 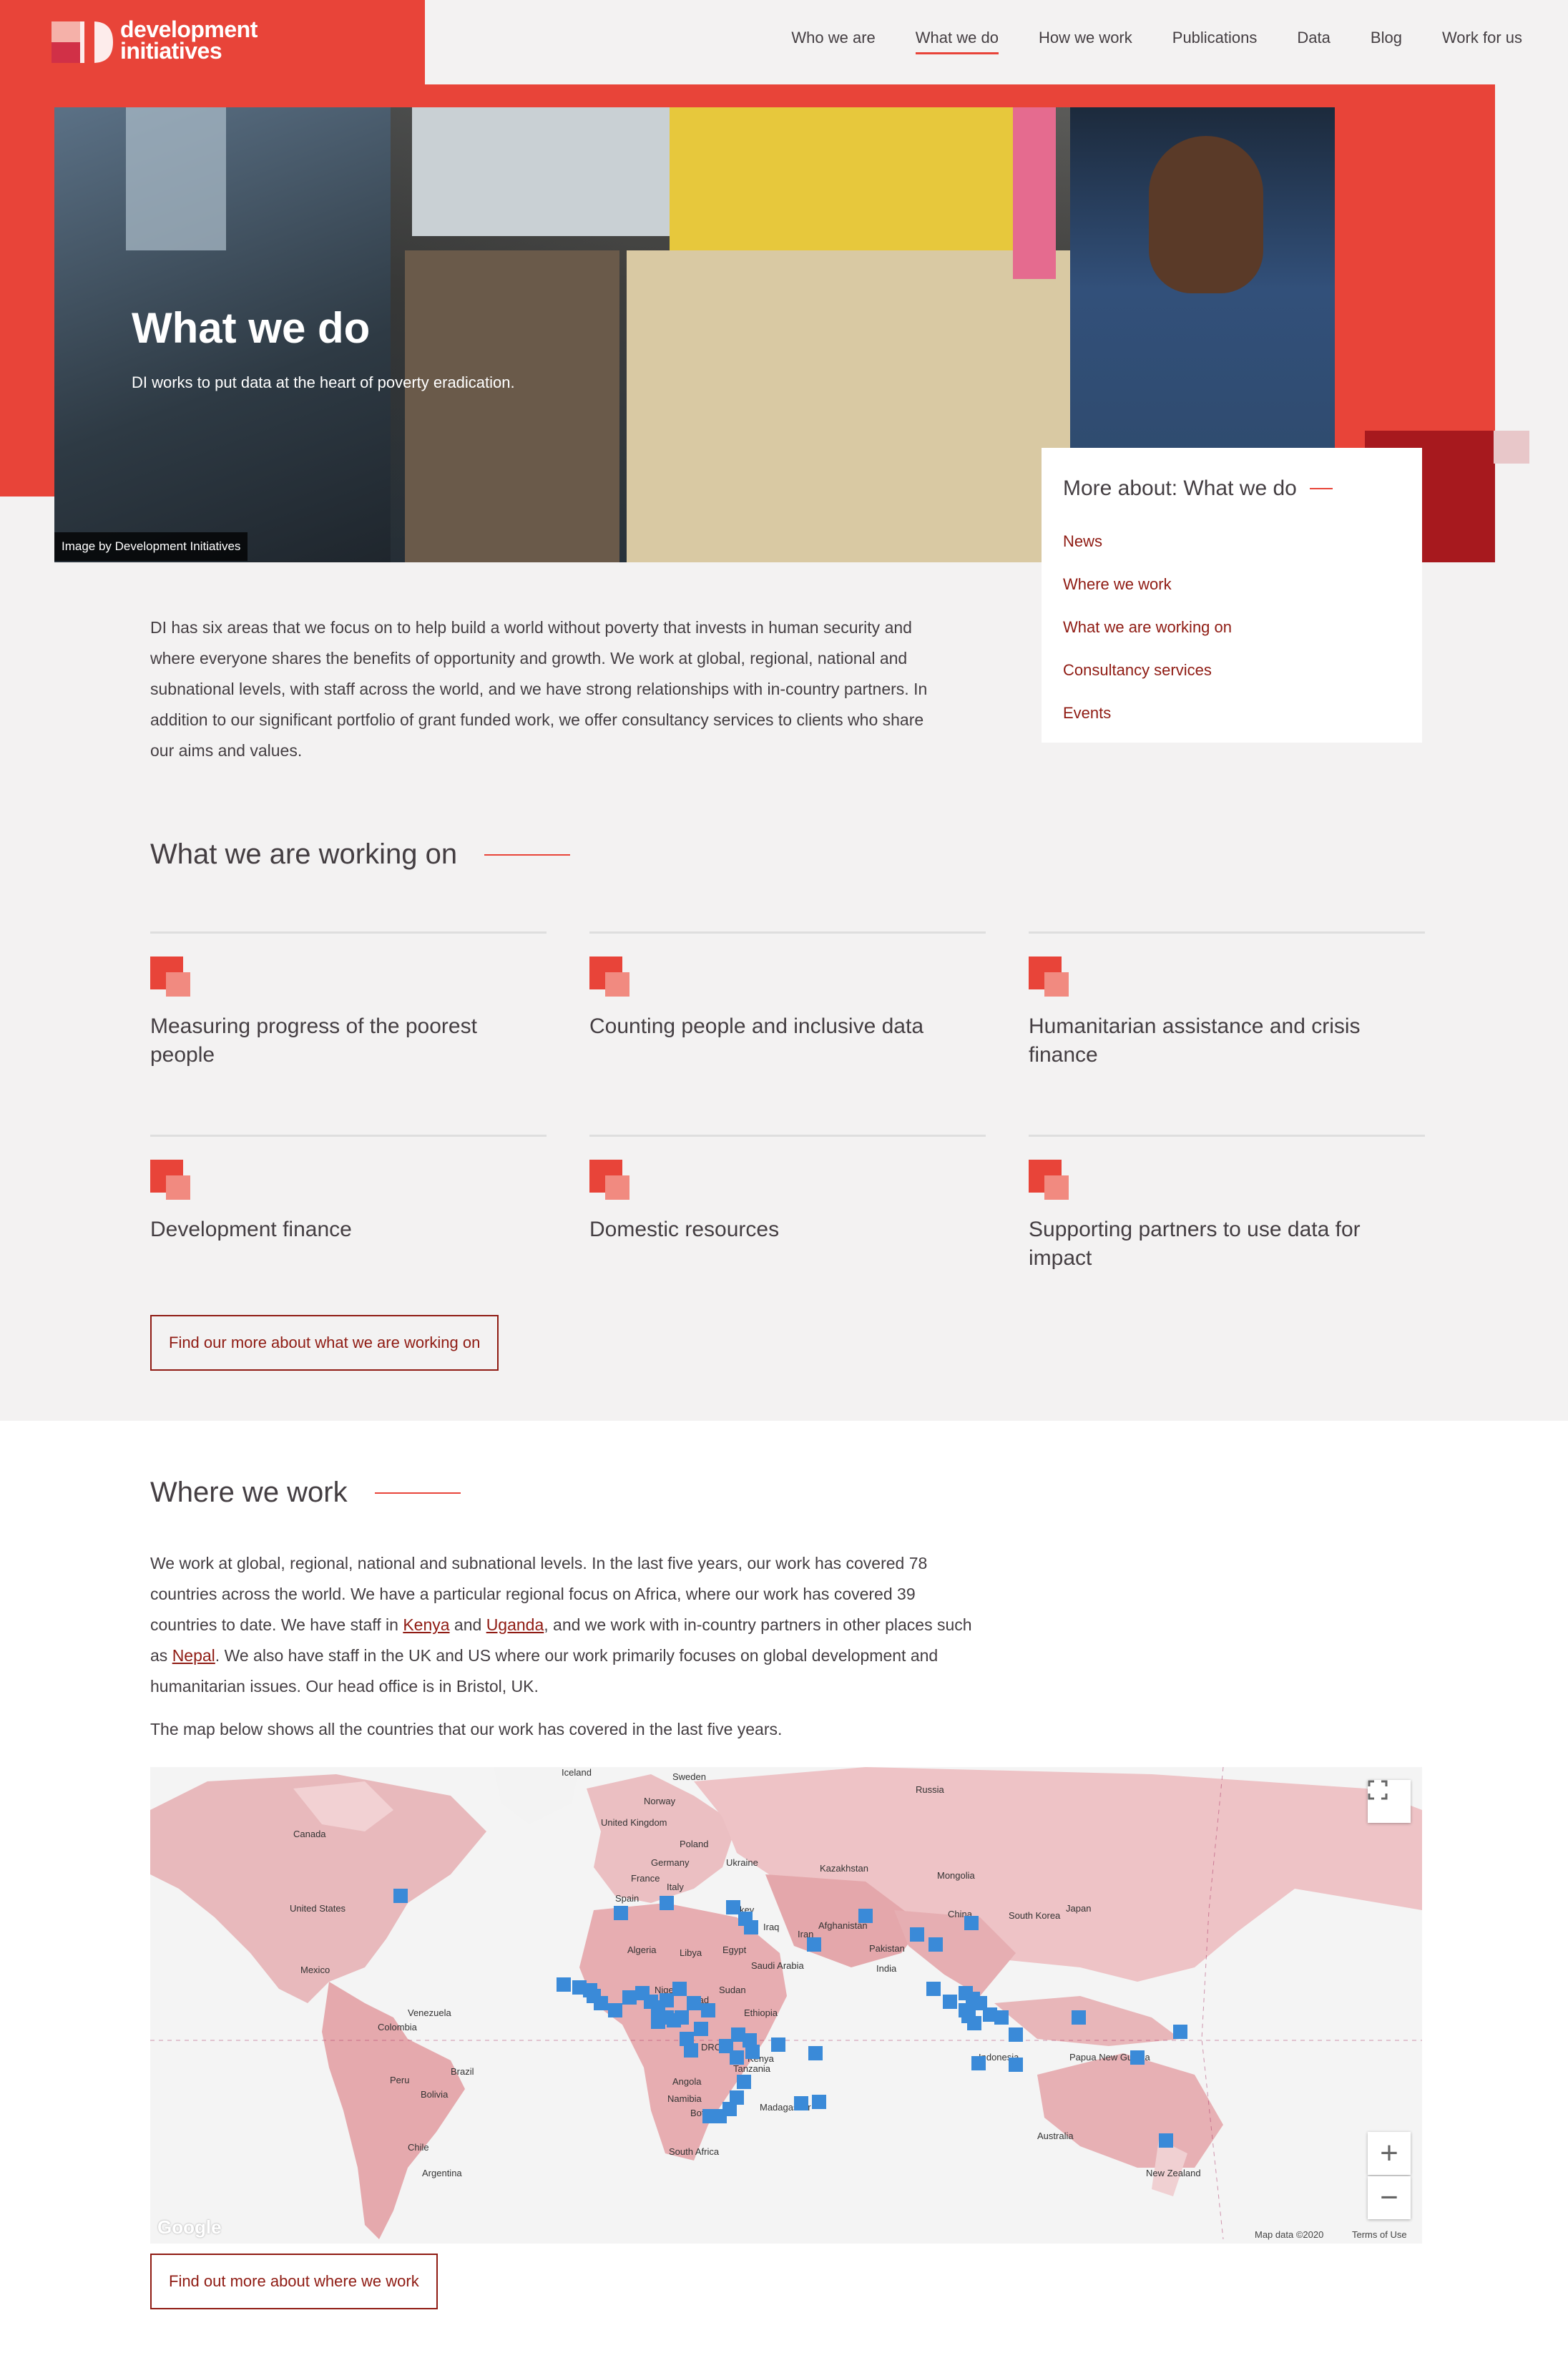 I want to click on more-about-link-working-on: What we are working on, so click(x=1232, y=628).